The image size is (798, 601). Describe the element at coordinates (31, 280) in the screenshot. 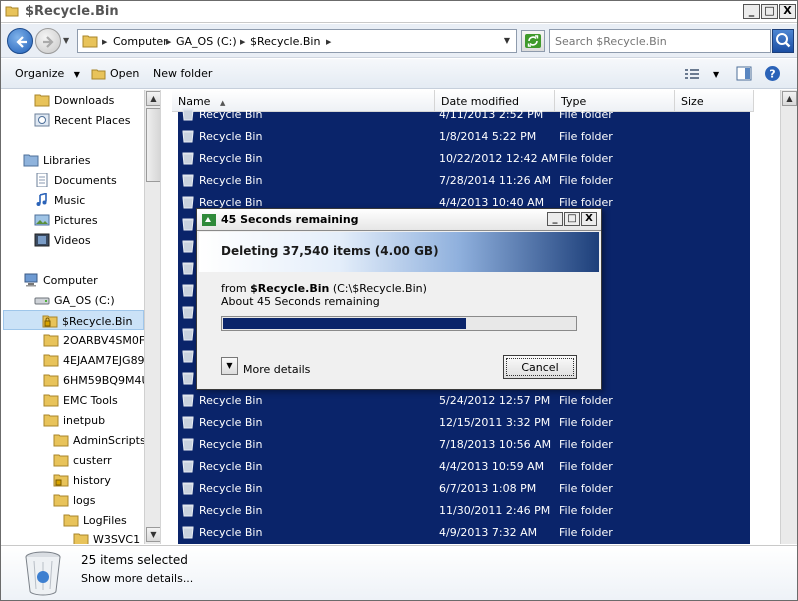

I see `computer-icon` at that location.